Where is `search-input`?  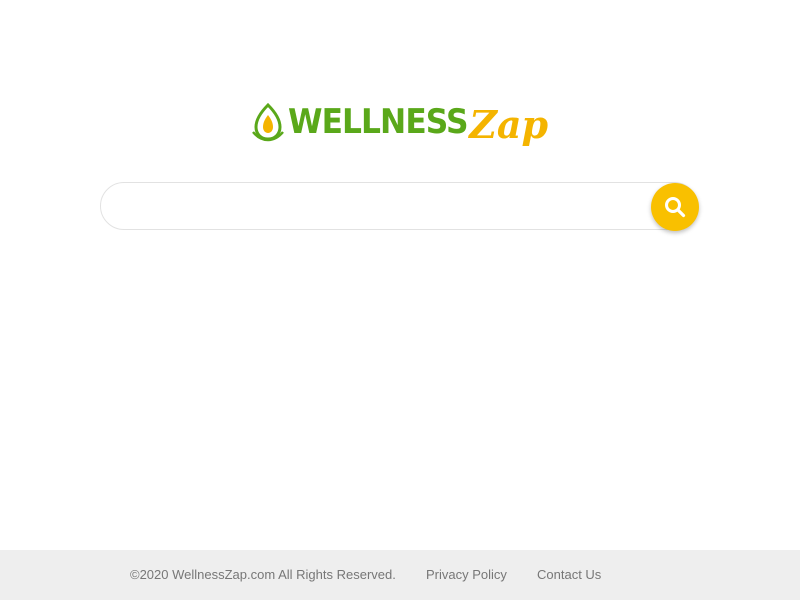 search-input is located at coordinates (383, 207).